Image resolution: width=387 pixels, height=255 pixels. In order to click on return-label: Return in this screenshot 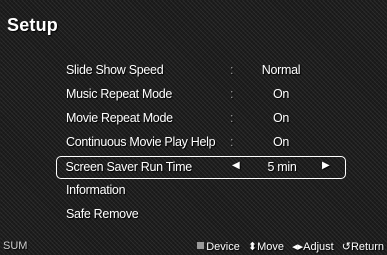, I will do `click(367, 246)`.